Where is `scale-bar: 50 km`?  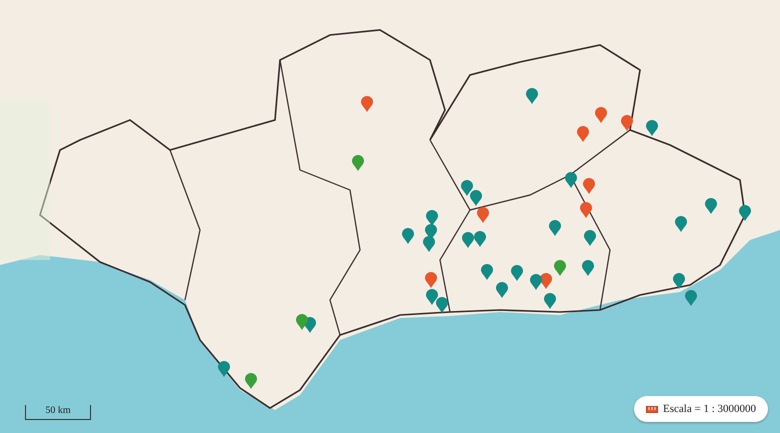 scale-bar: 50 km is located at coordinates (58, 412).